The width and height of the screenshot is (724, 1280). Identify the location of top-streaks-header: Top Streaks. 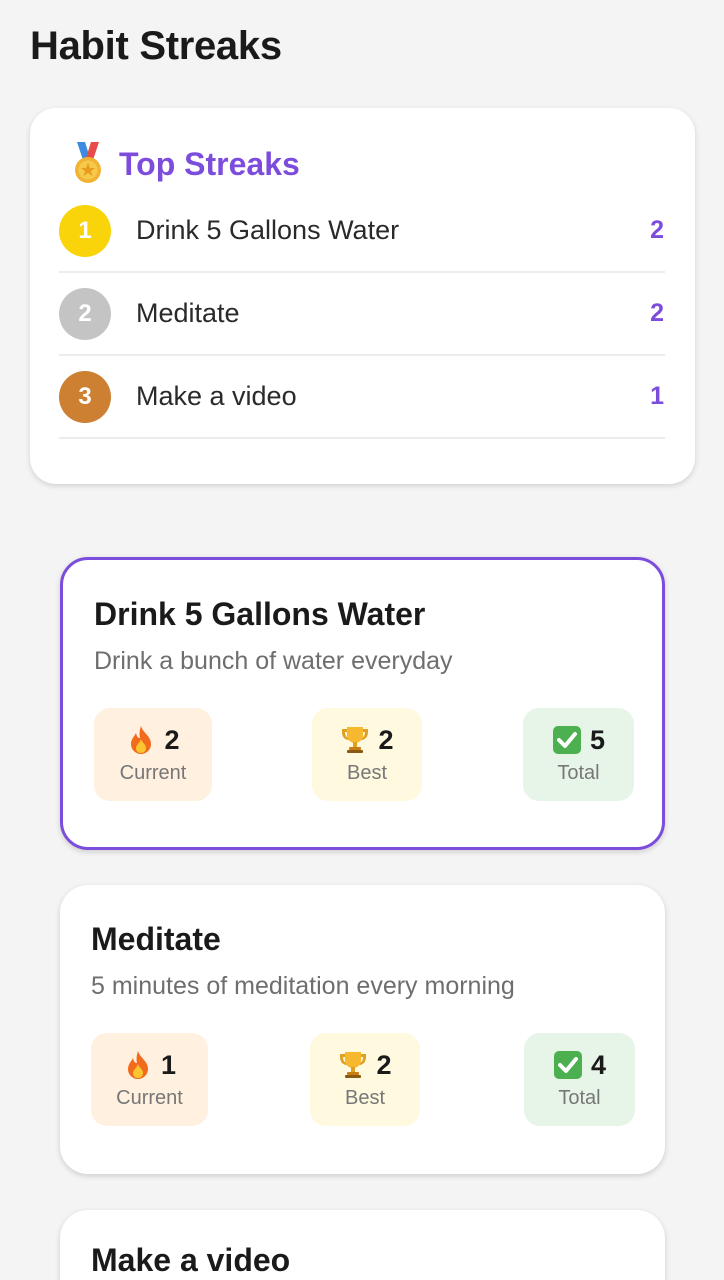
(362, 164).